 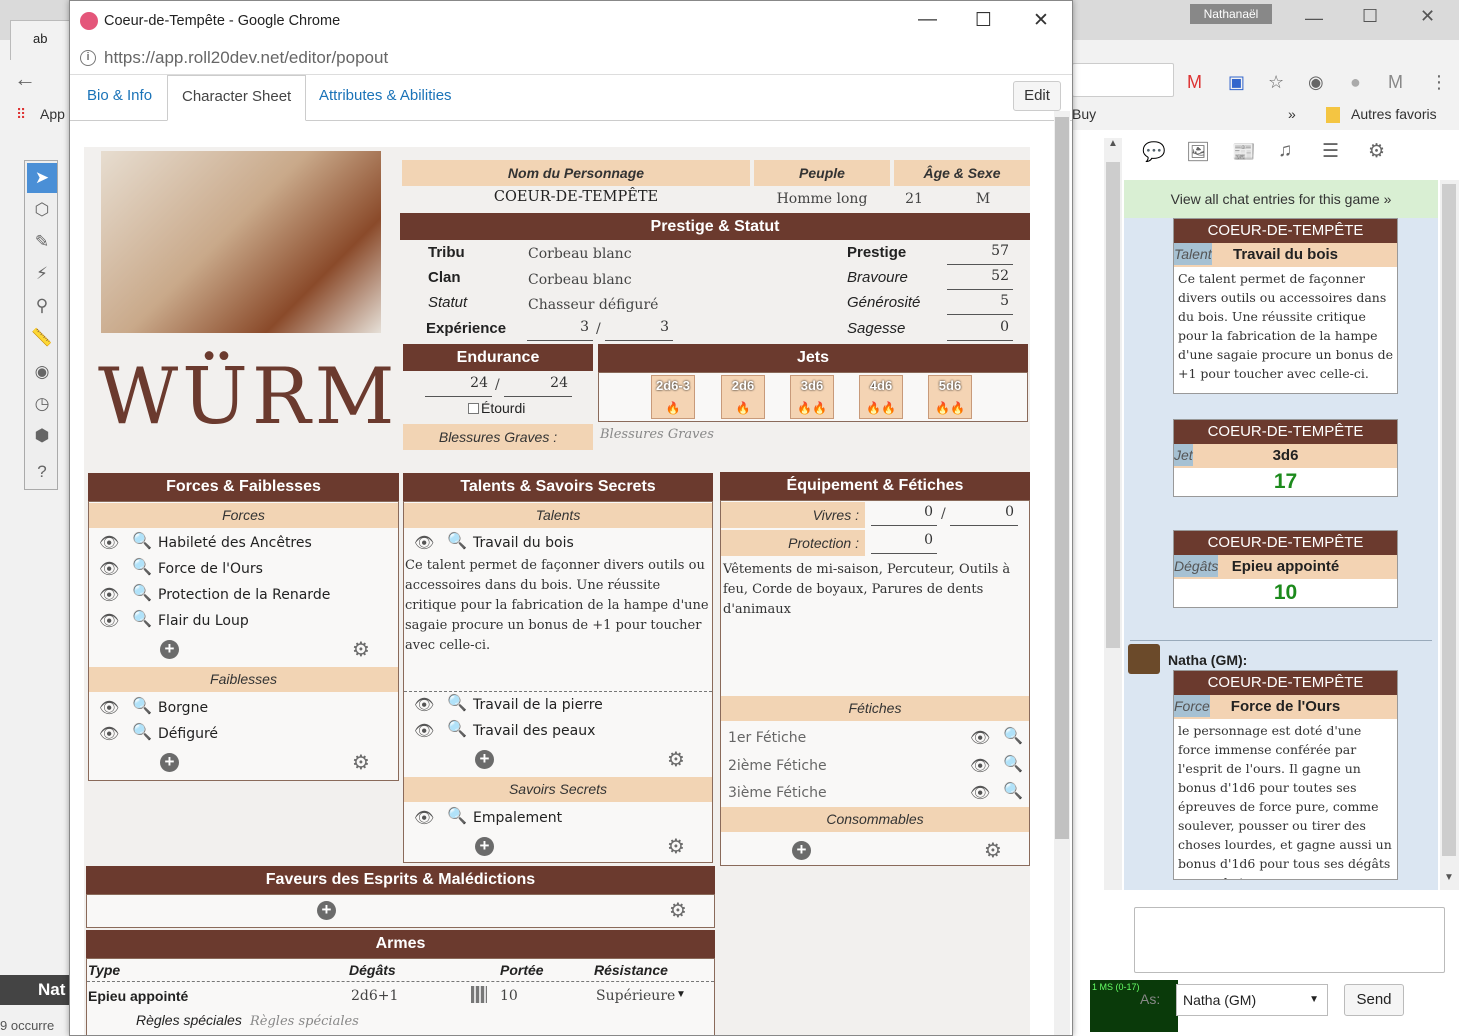 I want to click on m-extension-icon: M, so click(x=1395, y=82).